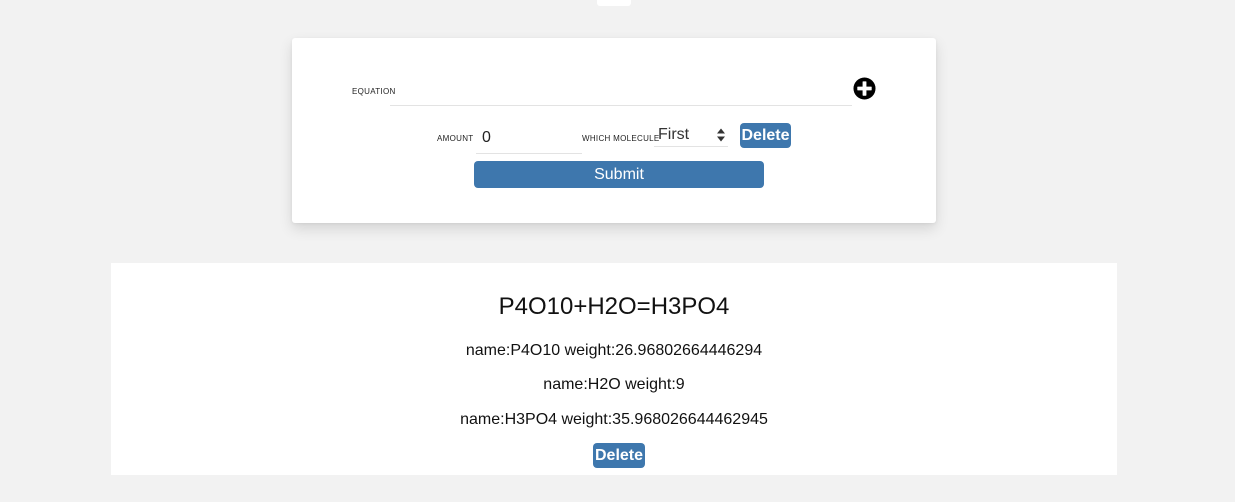 This screenshot has height=502, width=1235. What do you see at coordinates (621, 138) in the screenshot?
I see `which-molecule-label: WHICH MOLECULE` at bounding box center [621, 138].